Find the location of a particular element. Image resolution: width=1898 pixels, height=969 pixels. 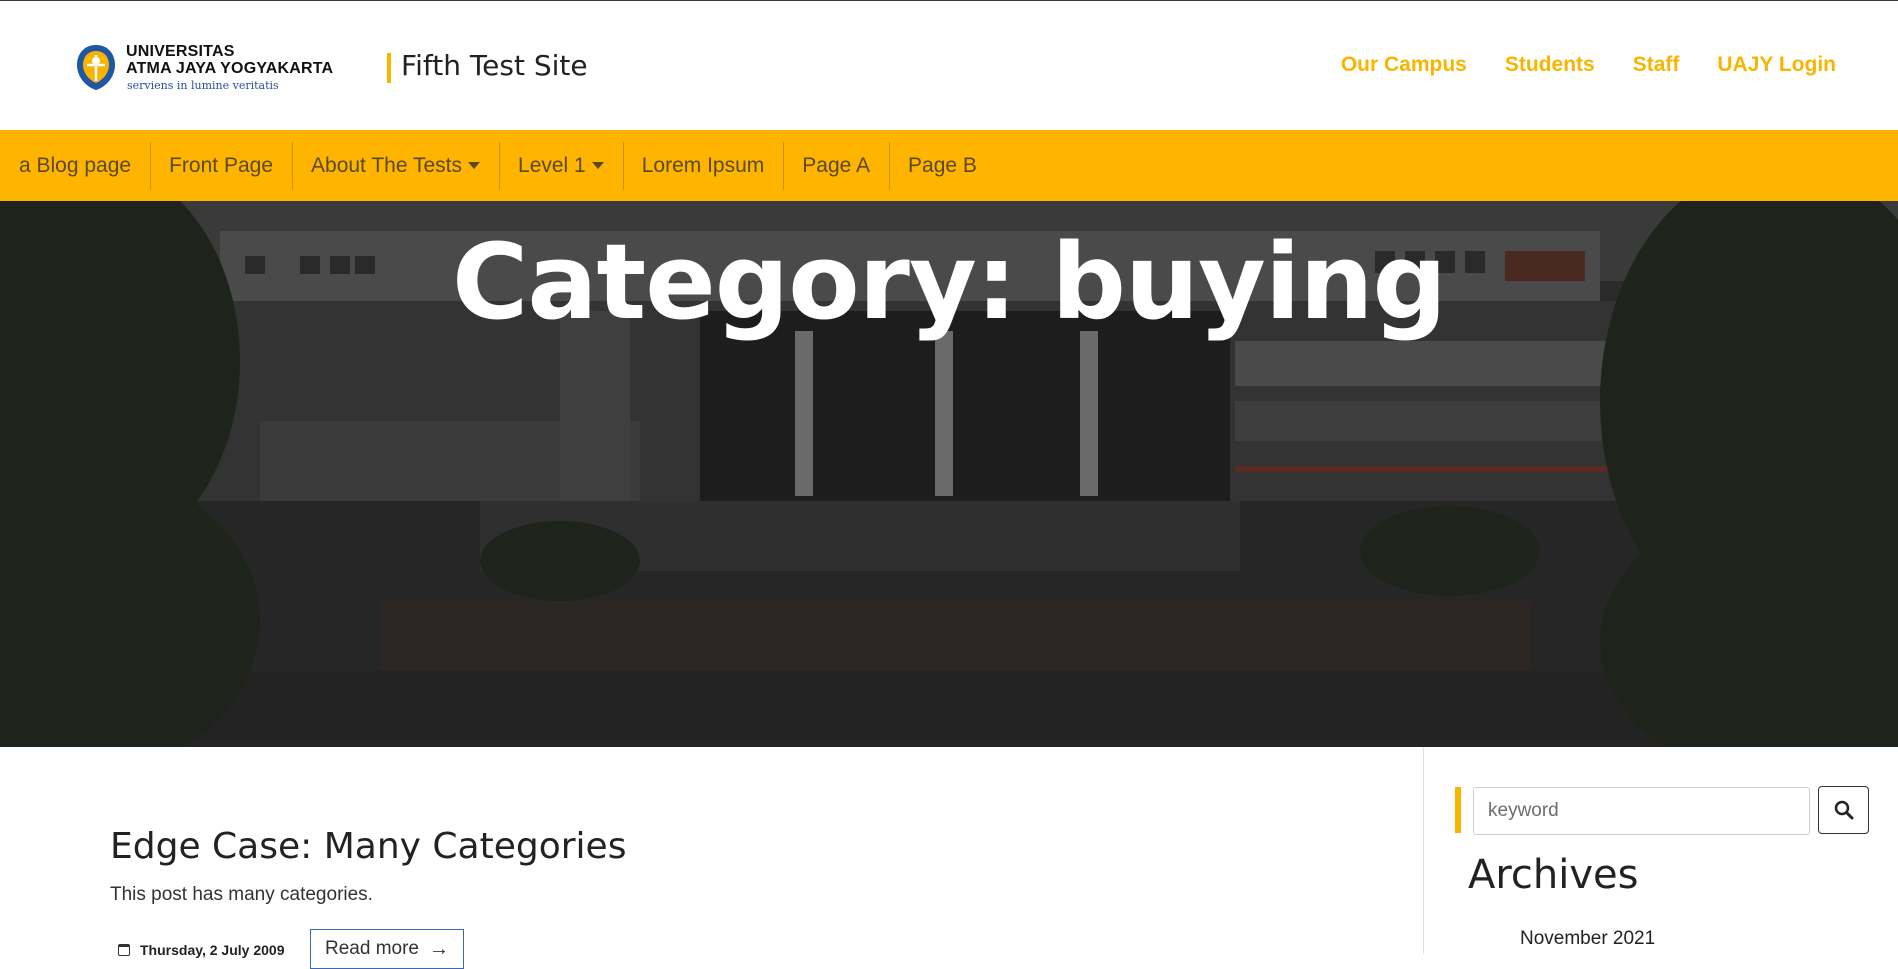

top-nav-staff: Staff is located at coordinates (1656, 65).